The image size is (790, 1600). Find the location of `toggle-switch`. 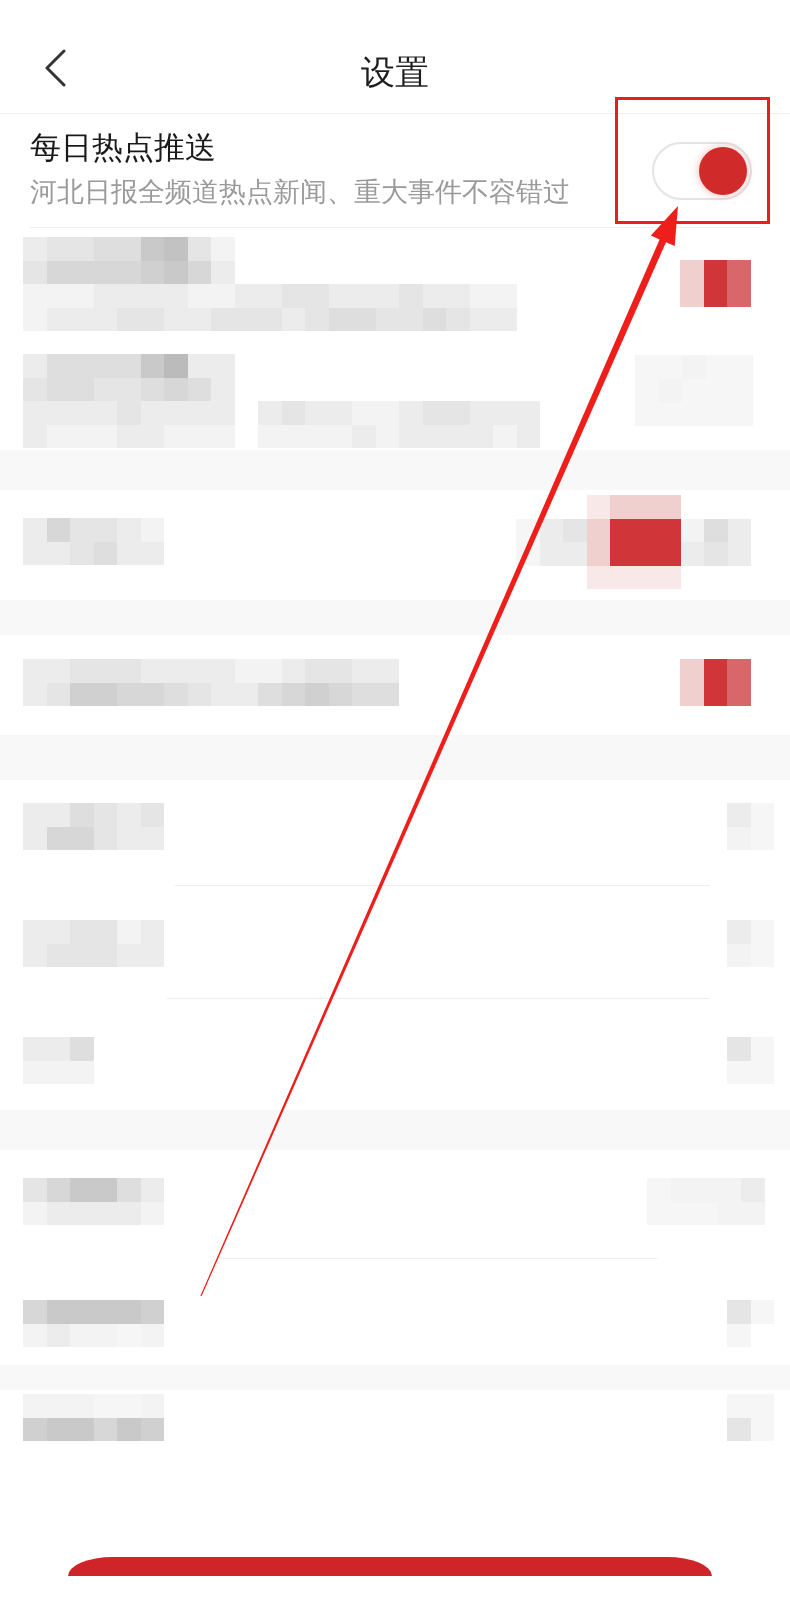

toggle-switch is located at coordinates (702, 170).